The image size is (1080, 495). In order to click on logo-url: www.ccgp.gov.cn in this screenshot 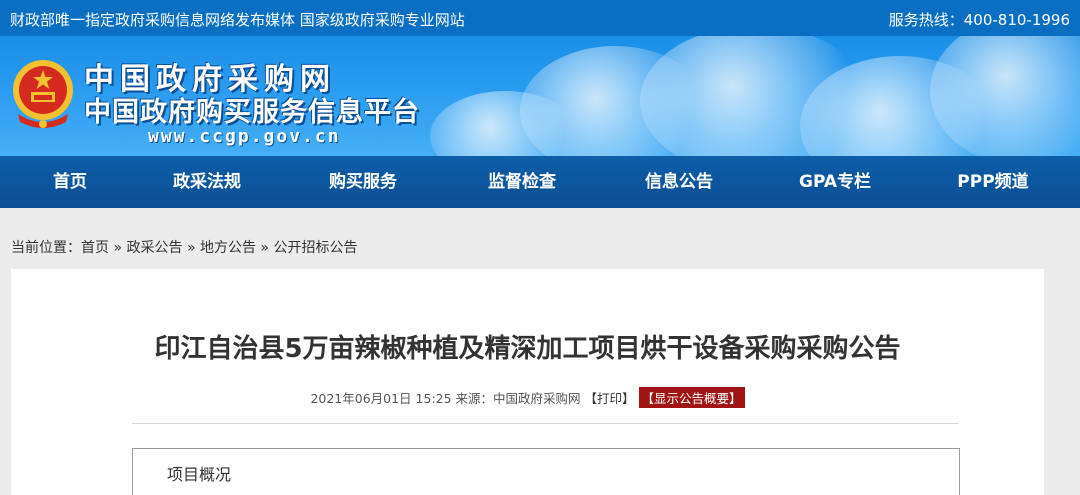, I will do `click(244, 136)`.